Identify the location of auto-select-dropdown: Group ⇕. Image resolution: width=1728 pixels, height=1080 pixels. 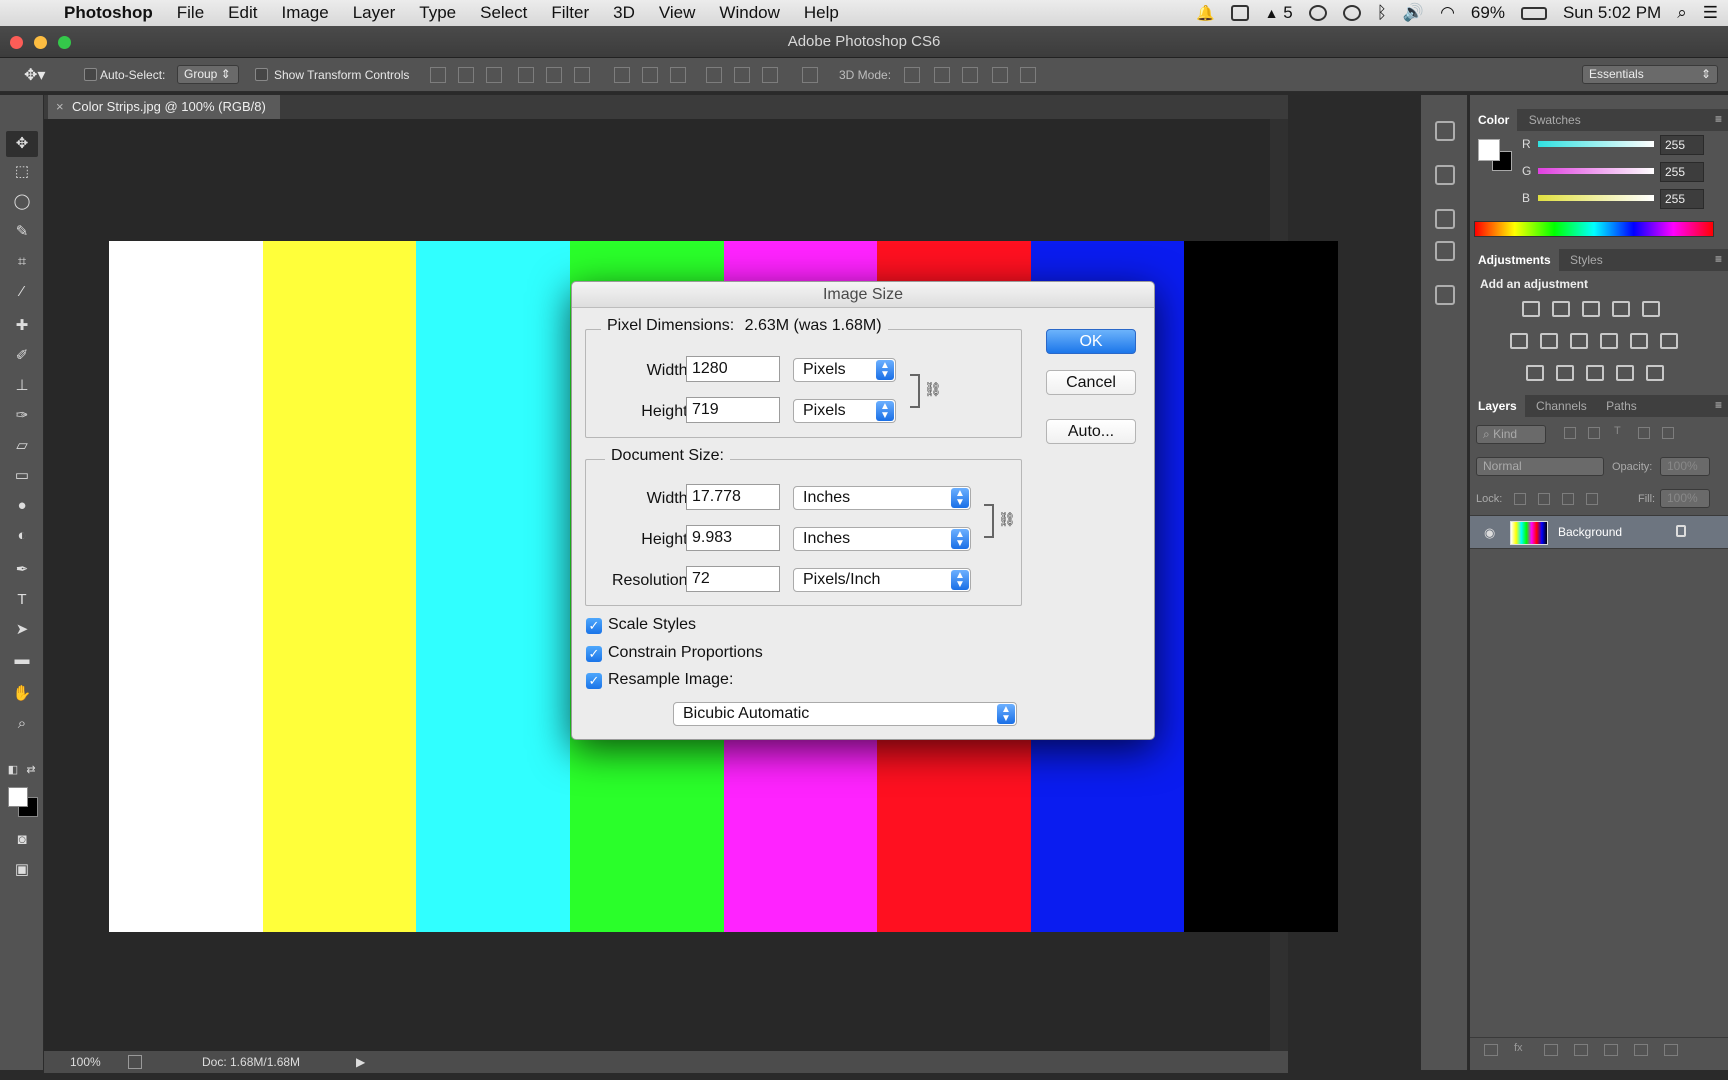
(208, 74).